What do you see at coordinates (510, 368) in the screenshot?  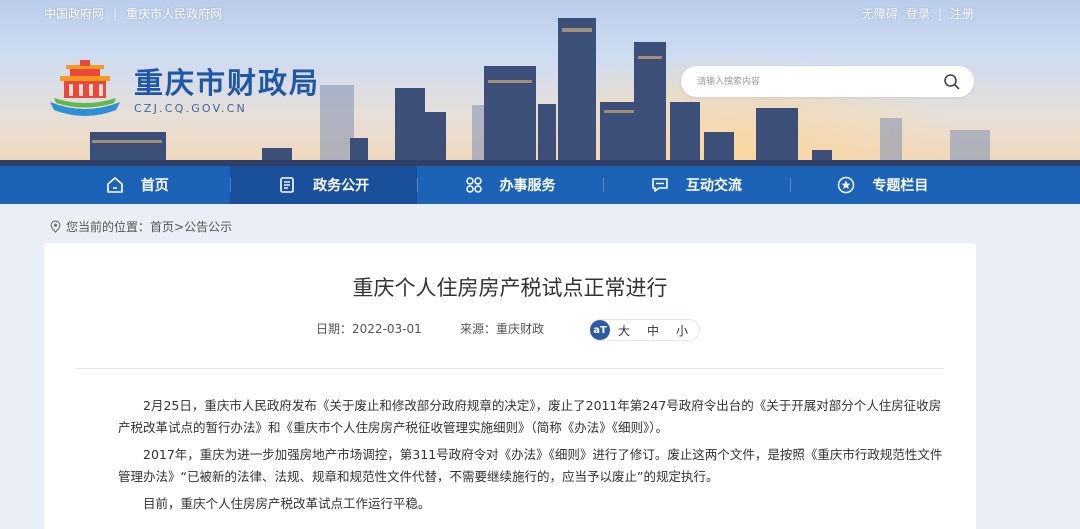 I see `divider` at bounding box center [510, 368].